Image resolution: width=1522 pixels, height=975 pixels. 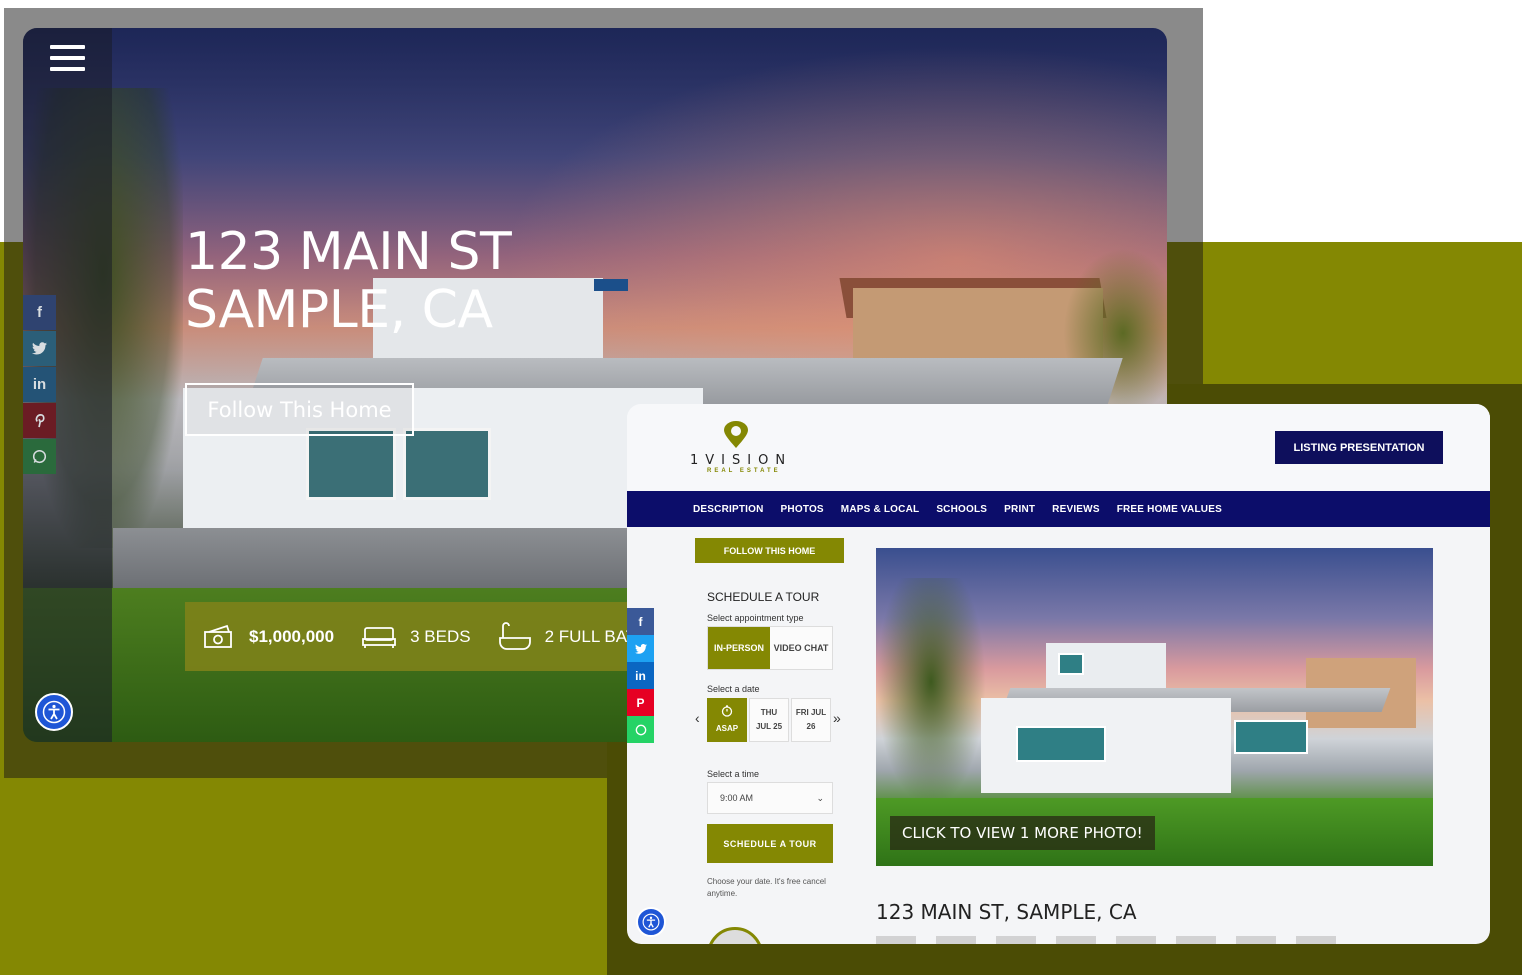 I want to click on date-option-asap: ASAP, so click(x=727, y=720).